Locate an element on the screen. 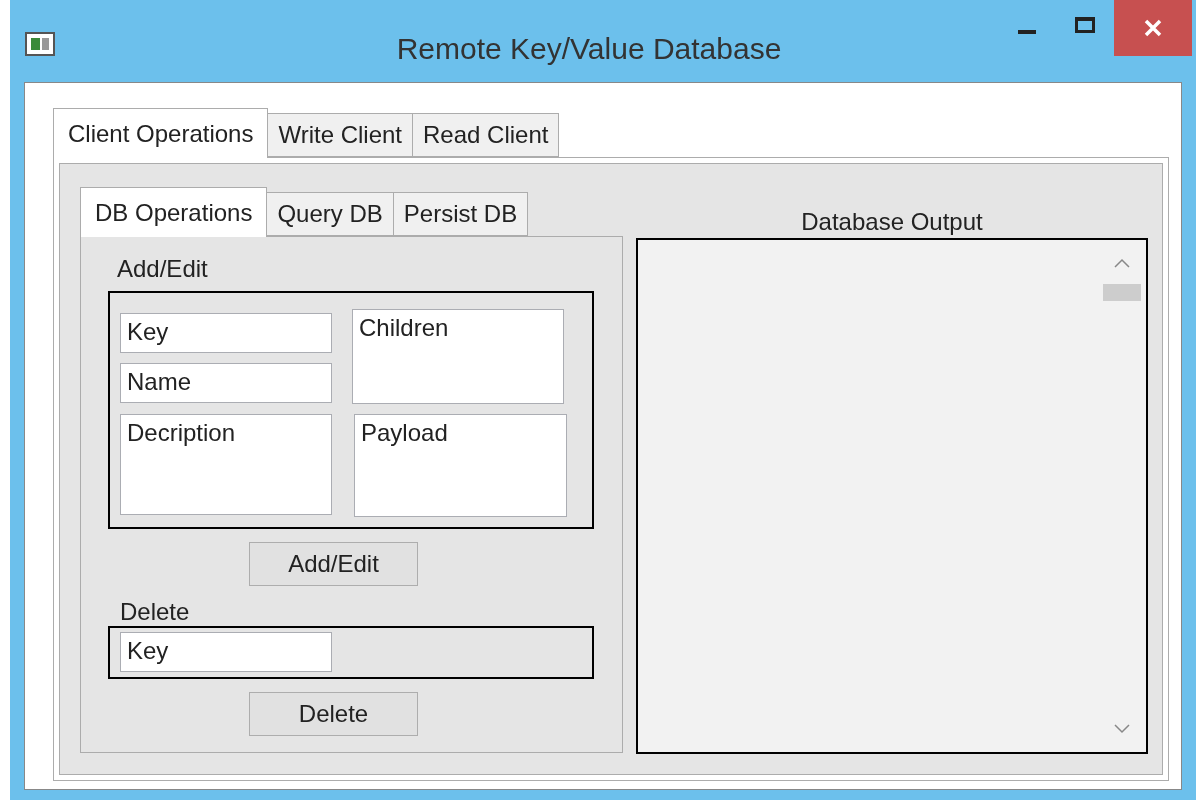  scroll-up-icon is located at coordinates (1122, 263).